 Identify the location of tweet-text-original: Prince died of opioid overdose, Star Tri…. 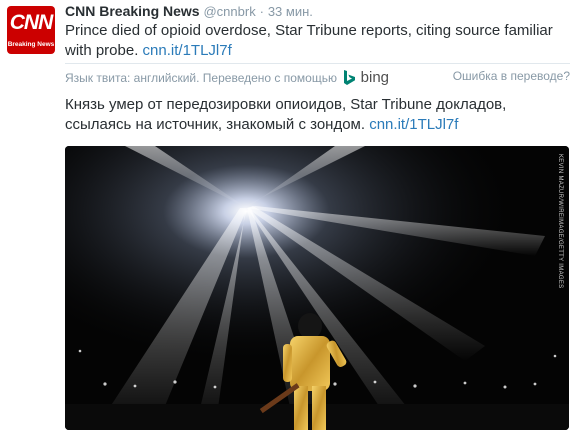
(315, 41).